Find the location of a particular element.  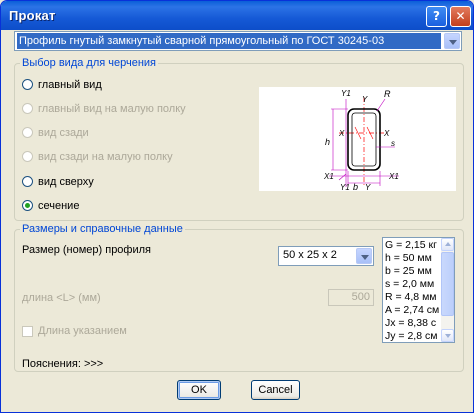

size-label: Размер (номер) профиля is located at coordinates (86, 250).